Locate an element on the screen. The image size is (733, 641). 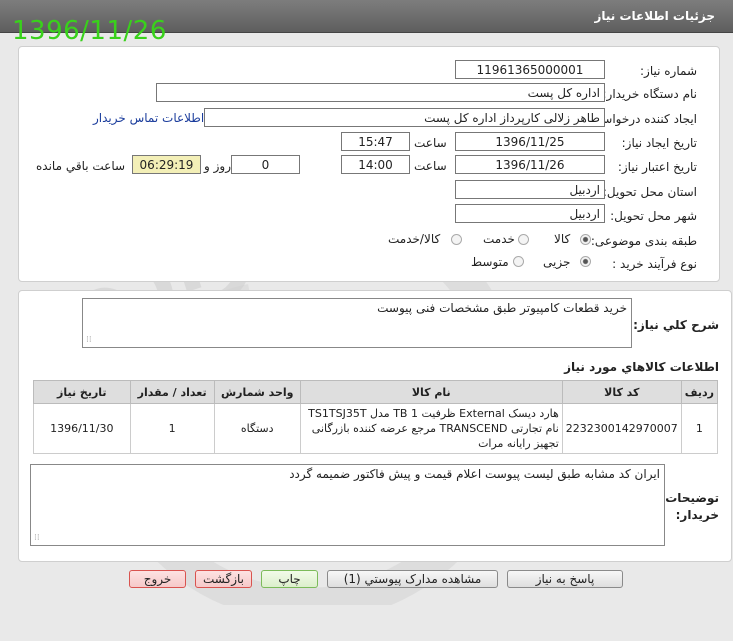
col-qty: تعداد / مقدار is located at coordinates (172, 392).